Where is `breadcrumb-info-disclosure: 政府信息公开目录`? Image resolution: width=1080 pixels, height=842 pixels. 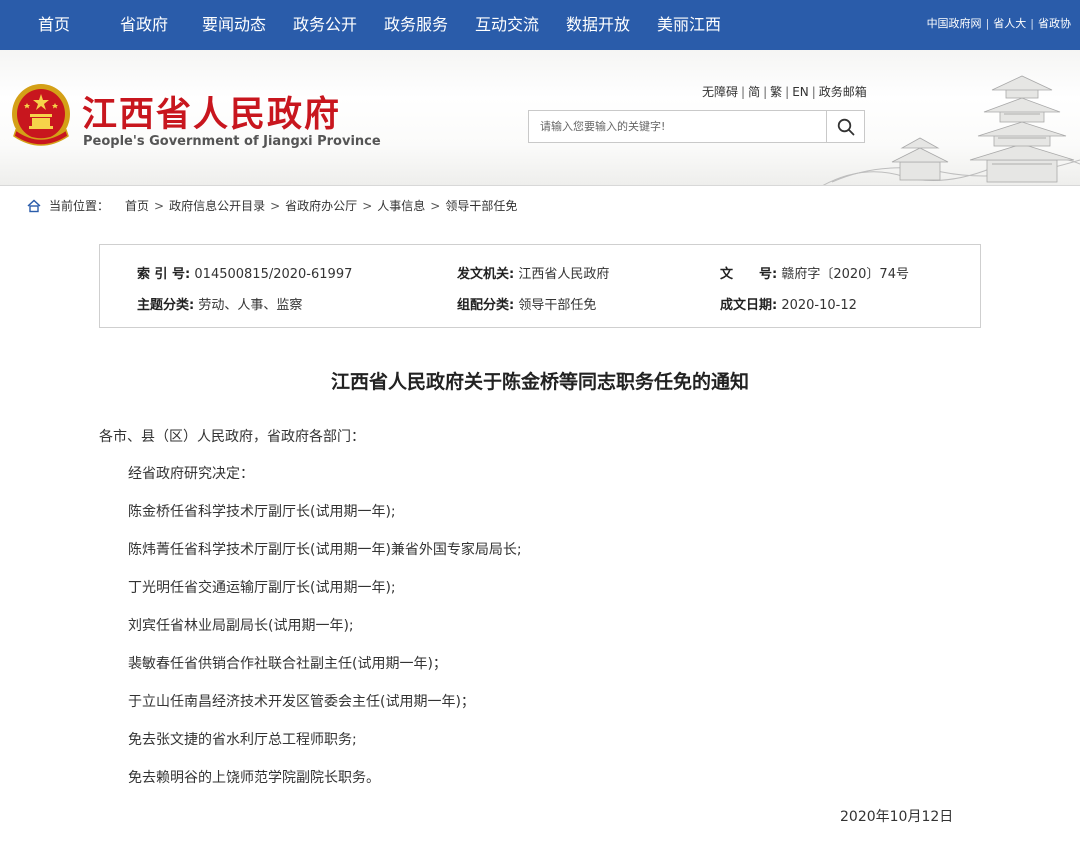 breadcrumb-info-disclosure: 政府信息公开目录 is located at coordinates (217, 205).